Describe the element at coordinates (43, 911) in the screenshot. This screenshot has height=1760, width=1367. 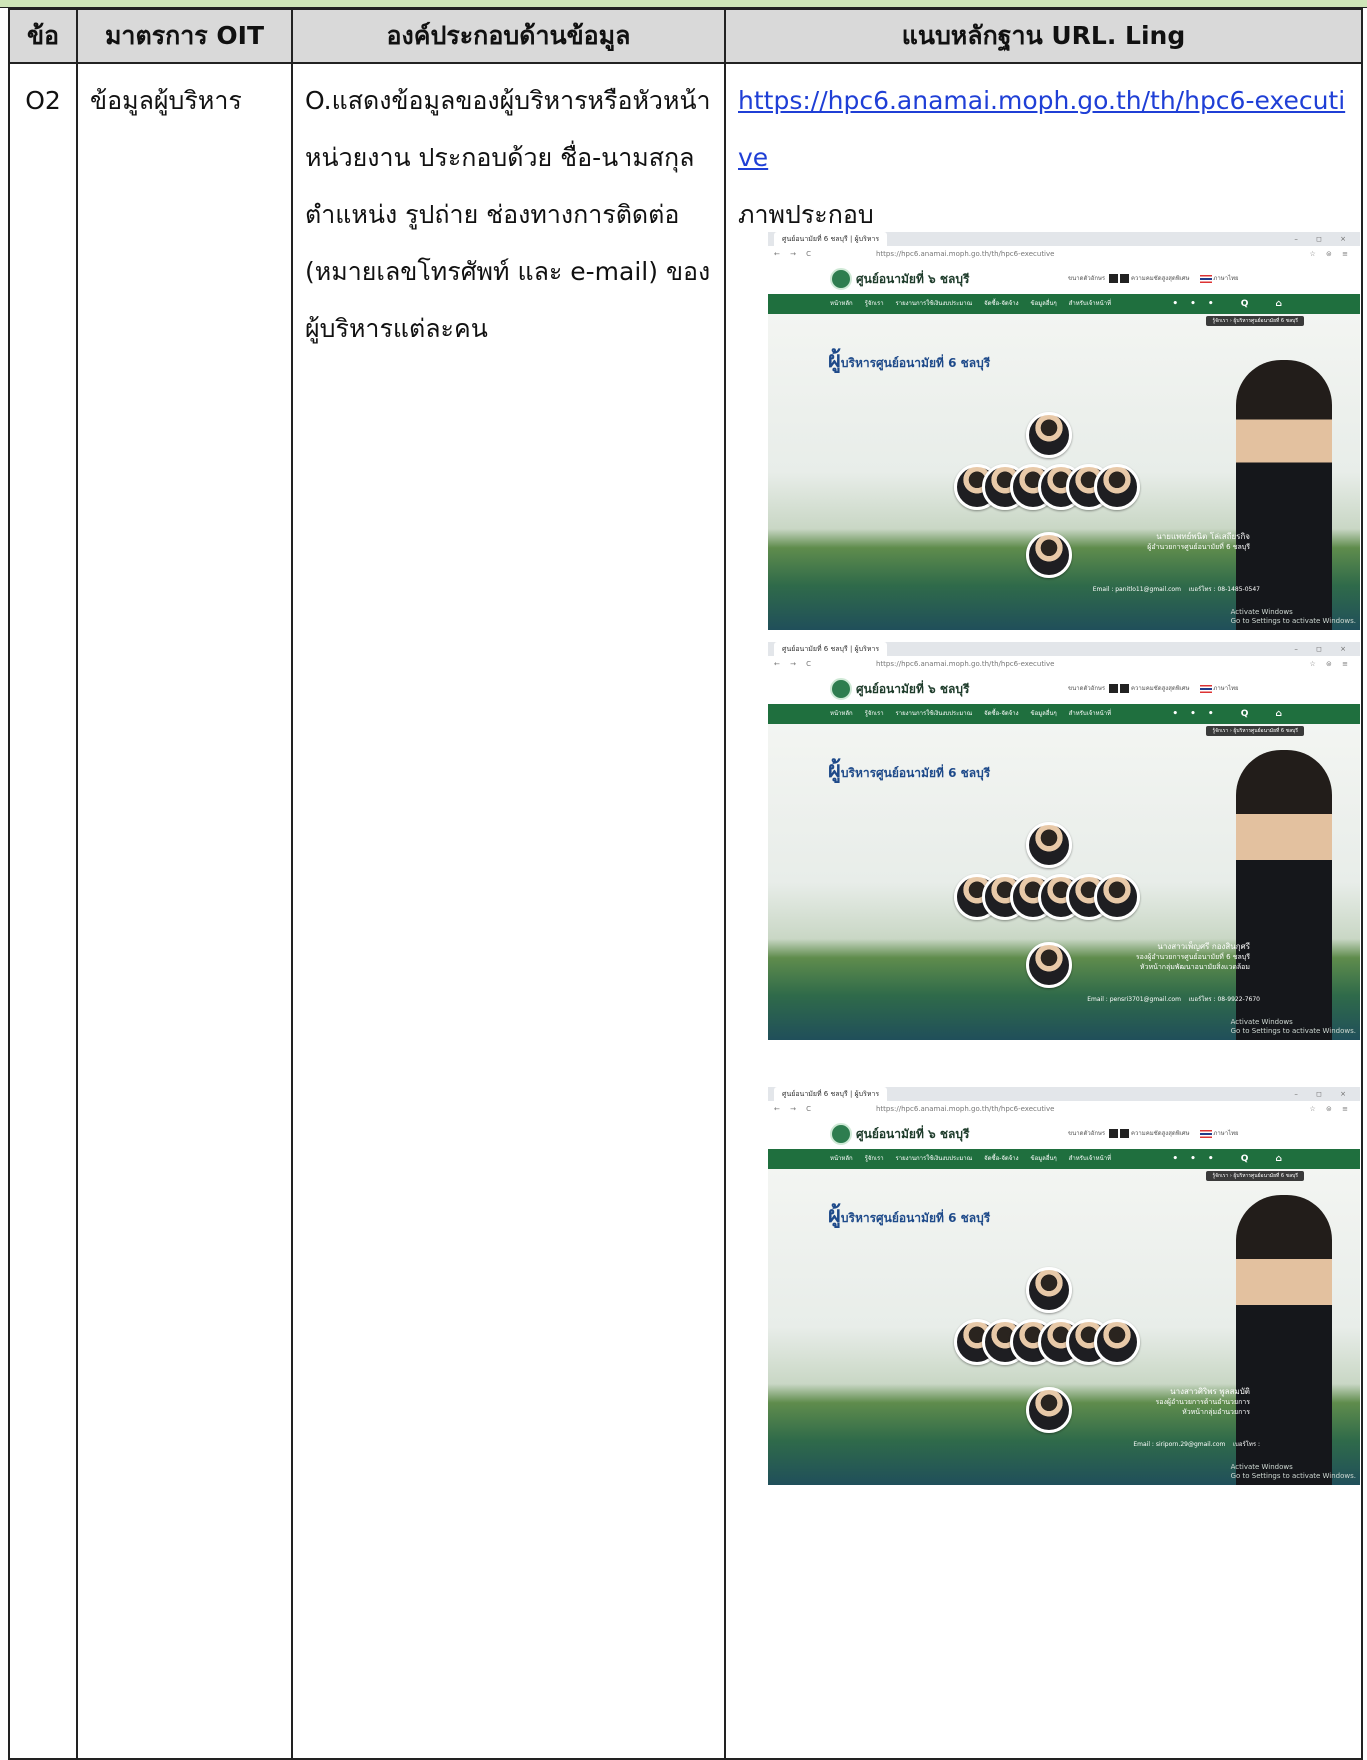
I see `row-number: O2` at that location.